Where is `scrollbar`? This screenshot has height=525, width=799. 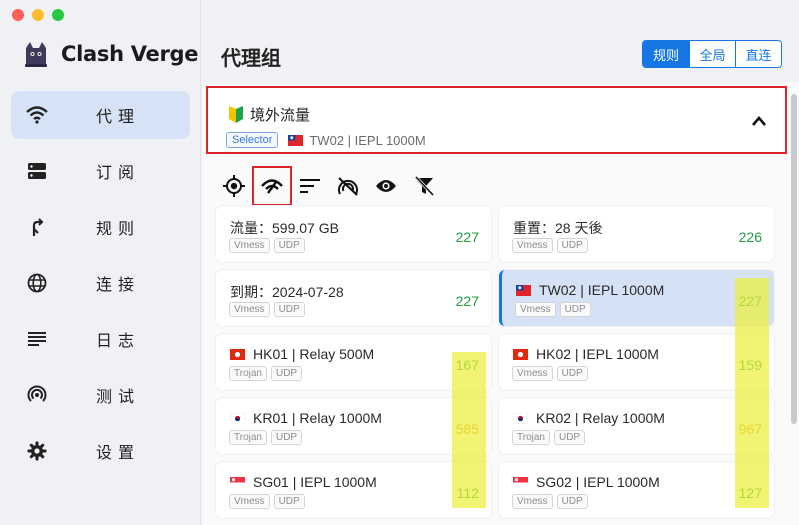
scrollbar is located at coordinates (794, 259).